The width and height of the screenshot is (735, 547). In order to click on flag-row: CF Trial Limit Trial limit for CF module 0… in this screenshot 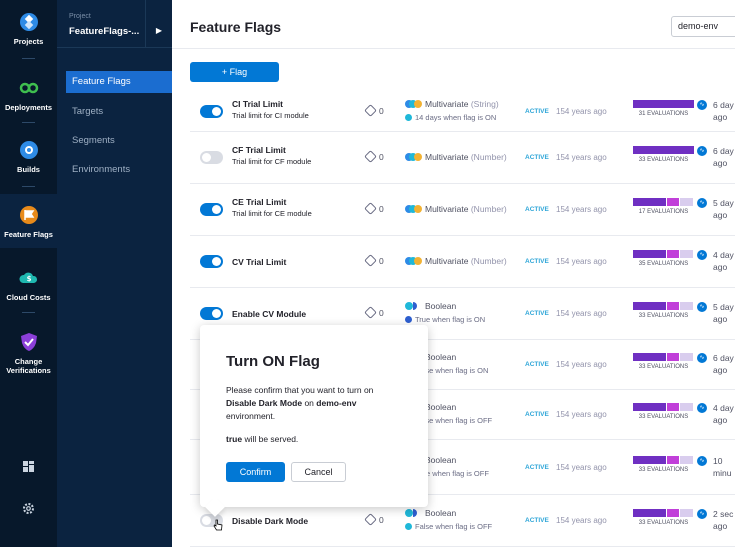, I will do `click(462, 158)`.